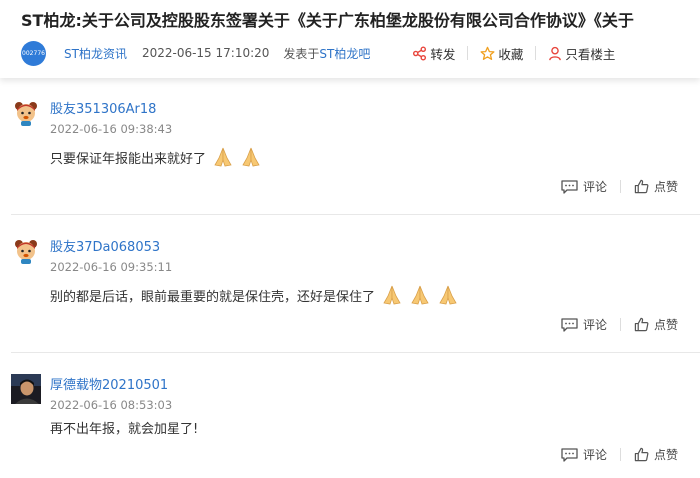  I want to click on post-time: 2022-06-15 17:10:20, so click(205, 53).